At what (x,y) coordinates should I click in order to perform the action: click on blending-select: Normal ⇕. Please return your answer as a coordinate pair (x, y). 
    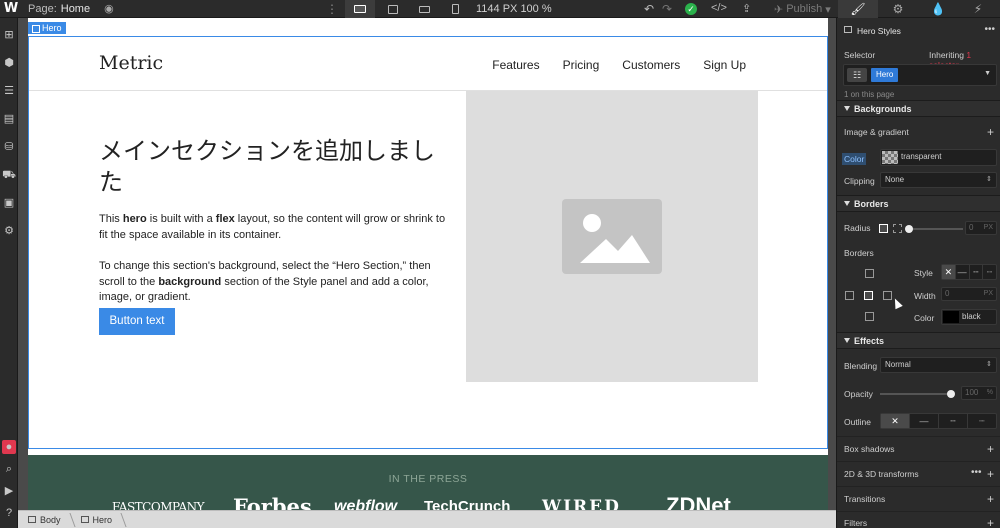
    Looking at the image, I should click on (938, 365).